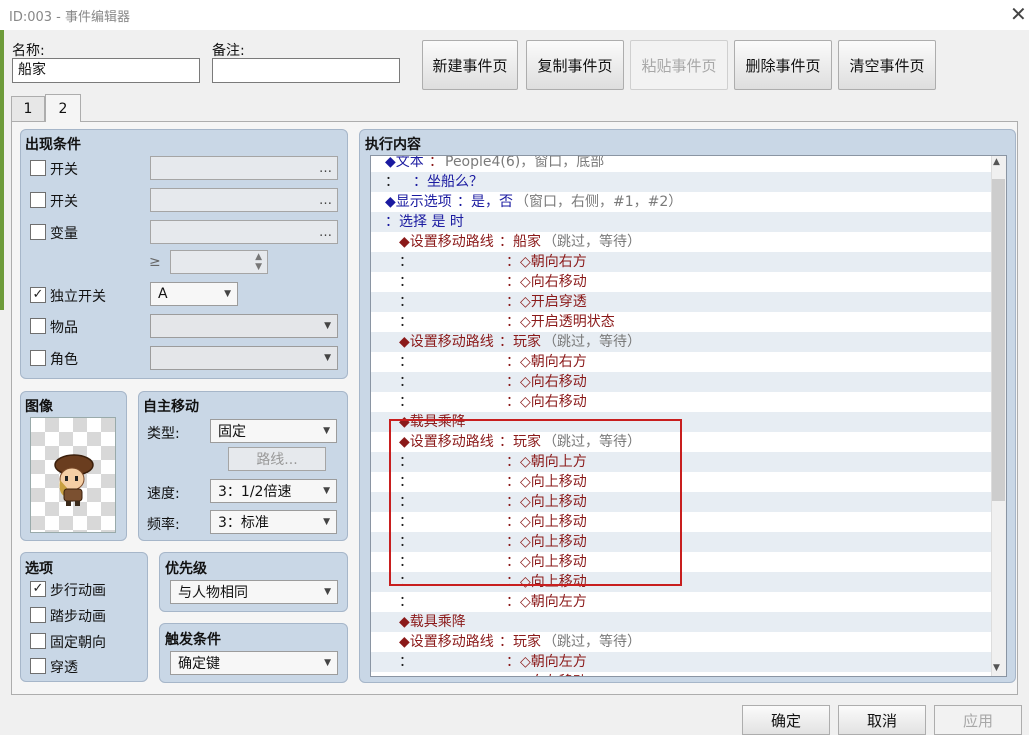 The width and height of the screenshot is (1029, 735). What do you see at coordinates (64, 234) in the screenshot?
I see `variable-label: 变量` at bounding box center [64, 234].